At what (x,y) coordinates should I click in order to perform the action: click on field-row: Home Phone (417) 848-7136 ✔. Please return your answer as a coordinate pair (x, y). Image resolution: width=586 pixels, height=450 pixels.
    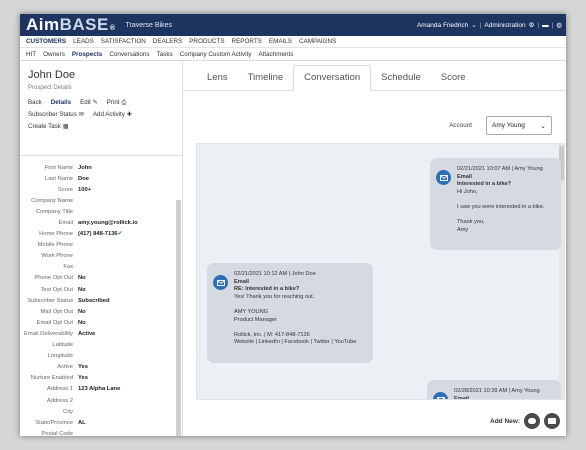
    Looking at the image, I should click on (101, 234).